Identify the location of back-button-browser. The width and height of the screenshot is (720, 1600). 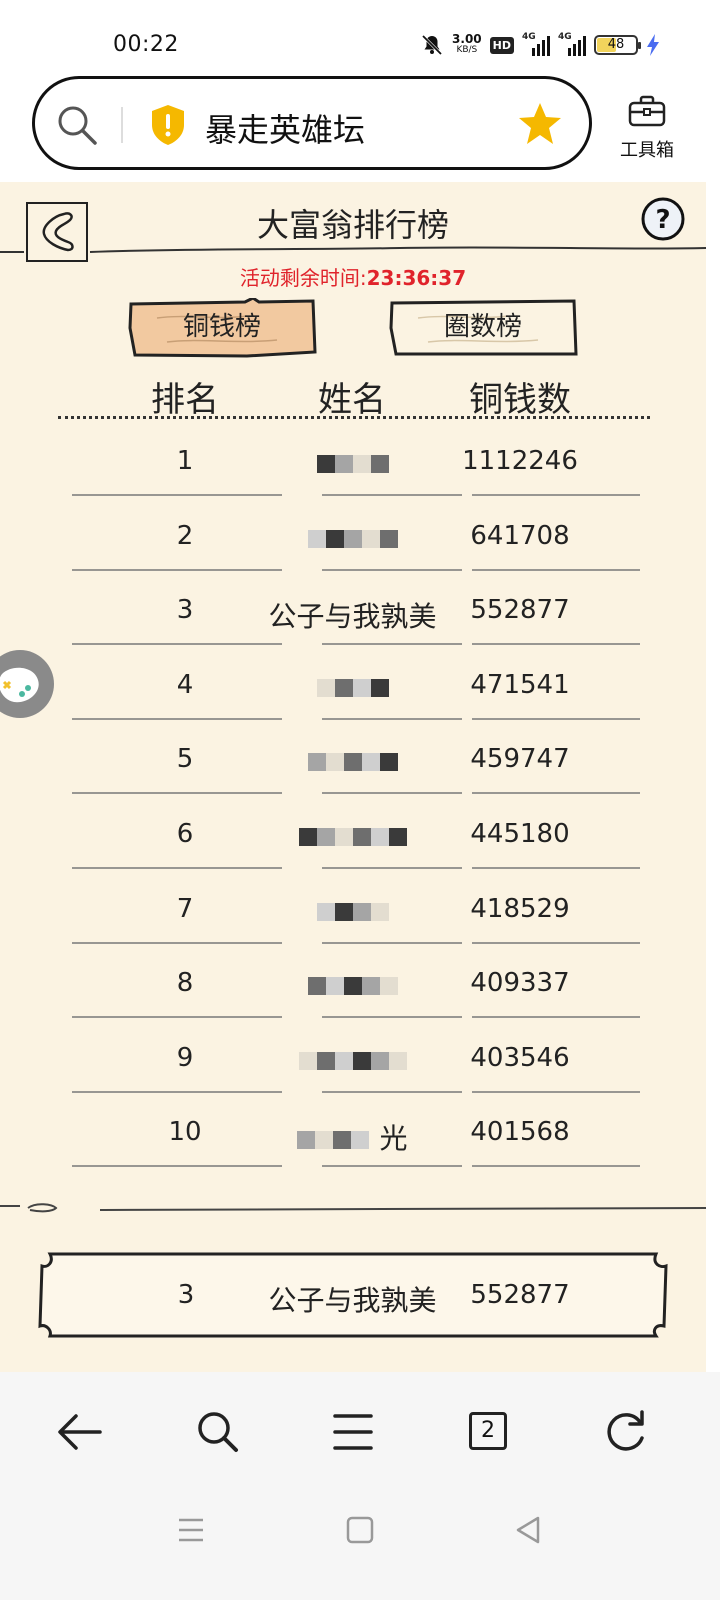
(80, 1432).